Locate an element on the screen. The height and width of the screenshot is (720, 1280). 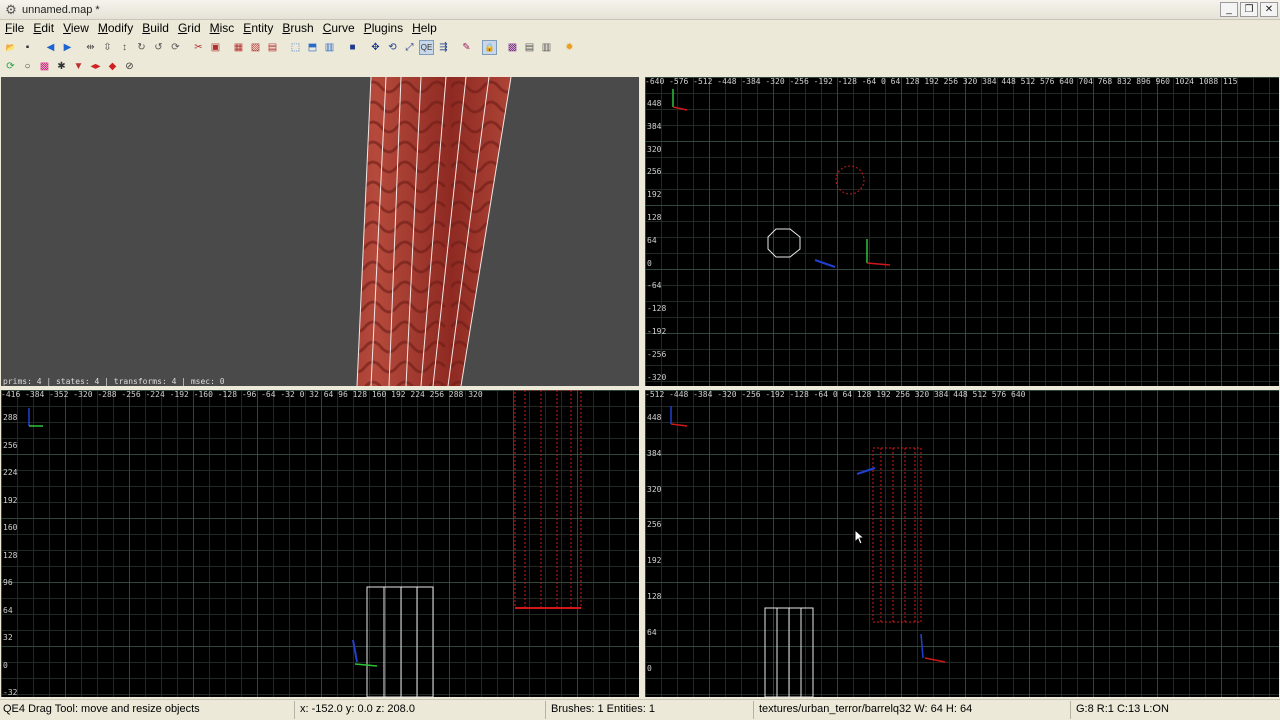
mirror-y-icon: ◆ is located at coordinates (112, 66).